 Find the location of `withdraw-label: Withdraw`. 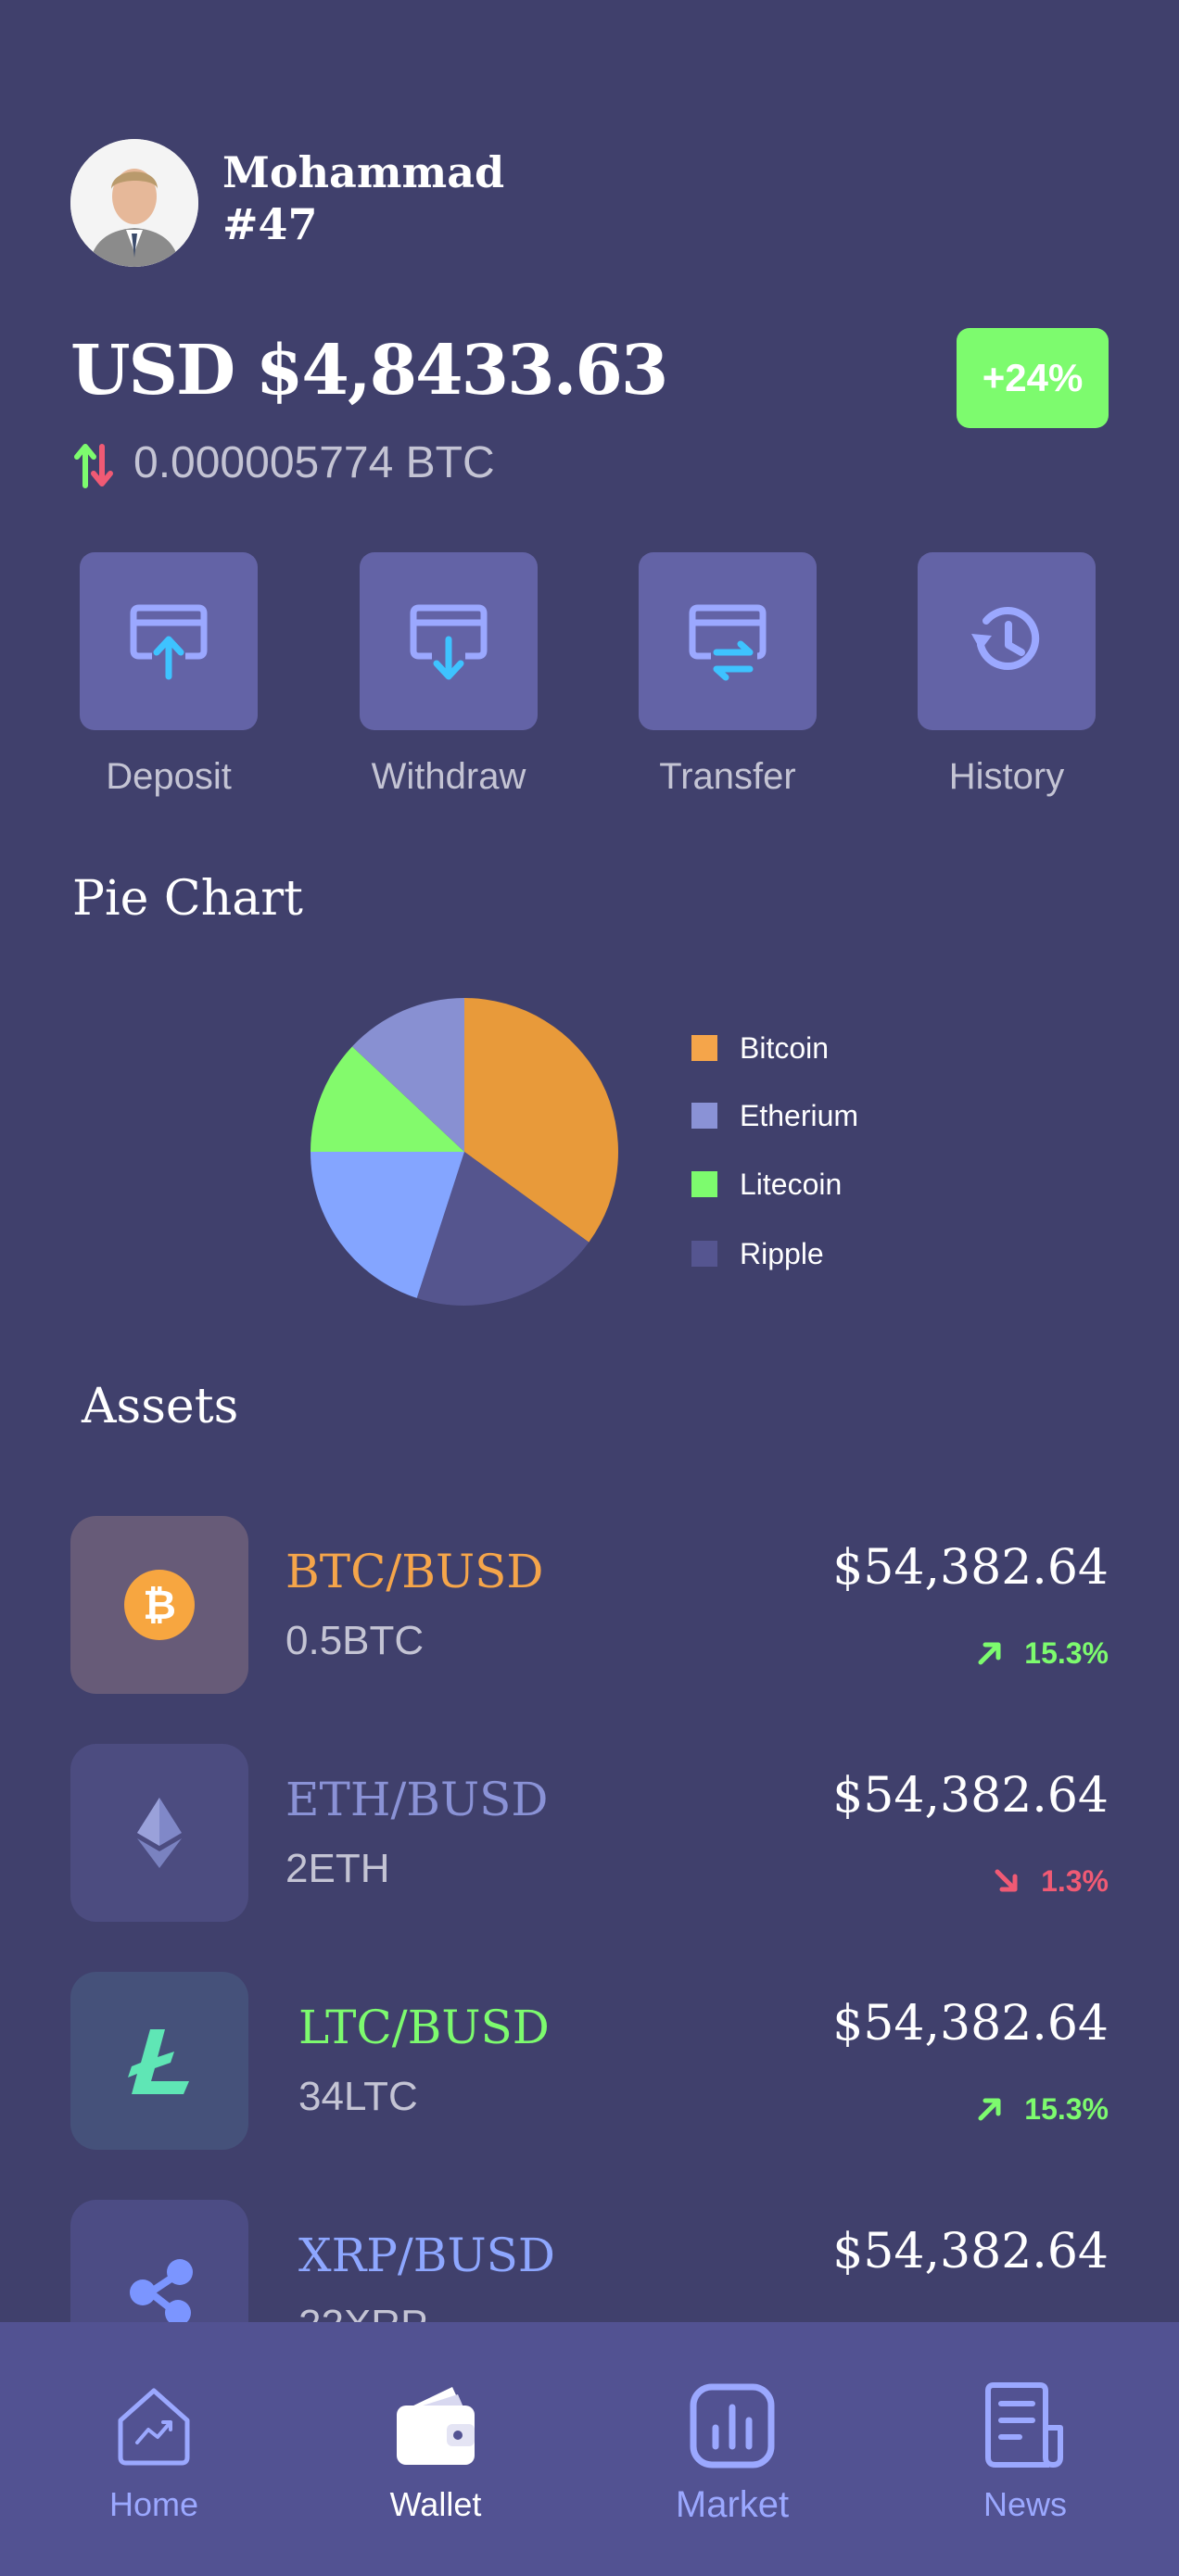

withdraw-label: Withdraw is located at coordinates (449, 776).